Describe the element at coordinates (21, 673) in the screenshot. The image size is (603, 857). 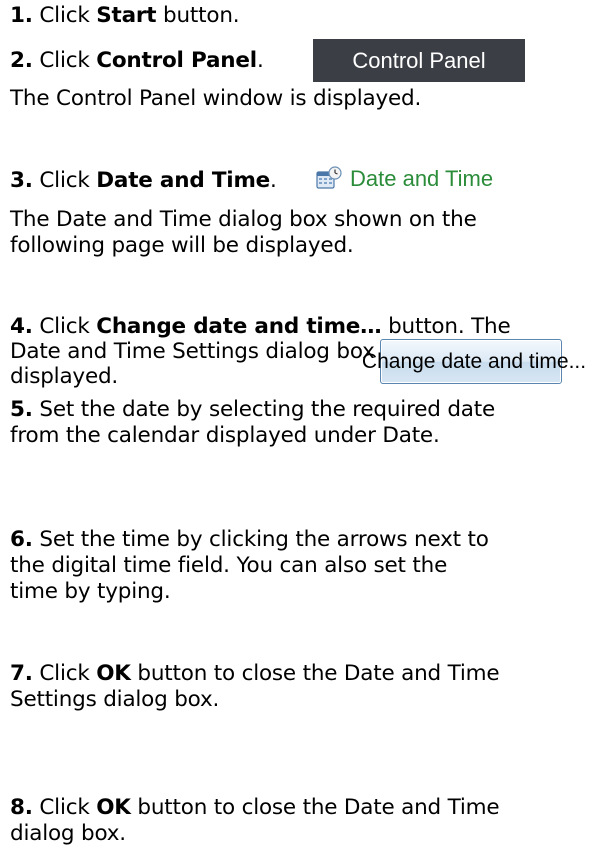
I see `step-number: 7.` at that location.